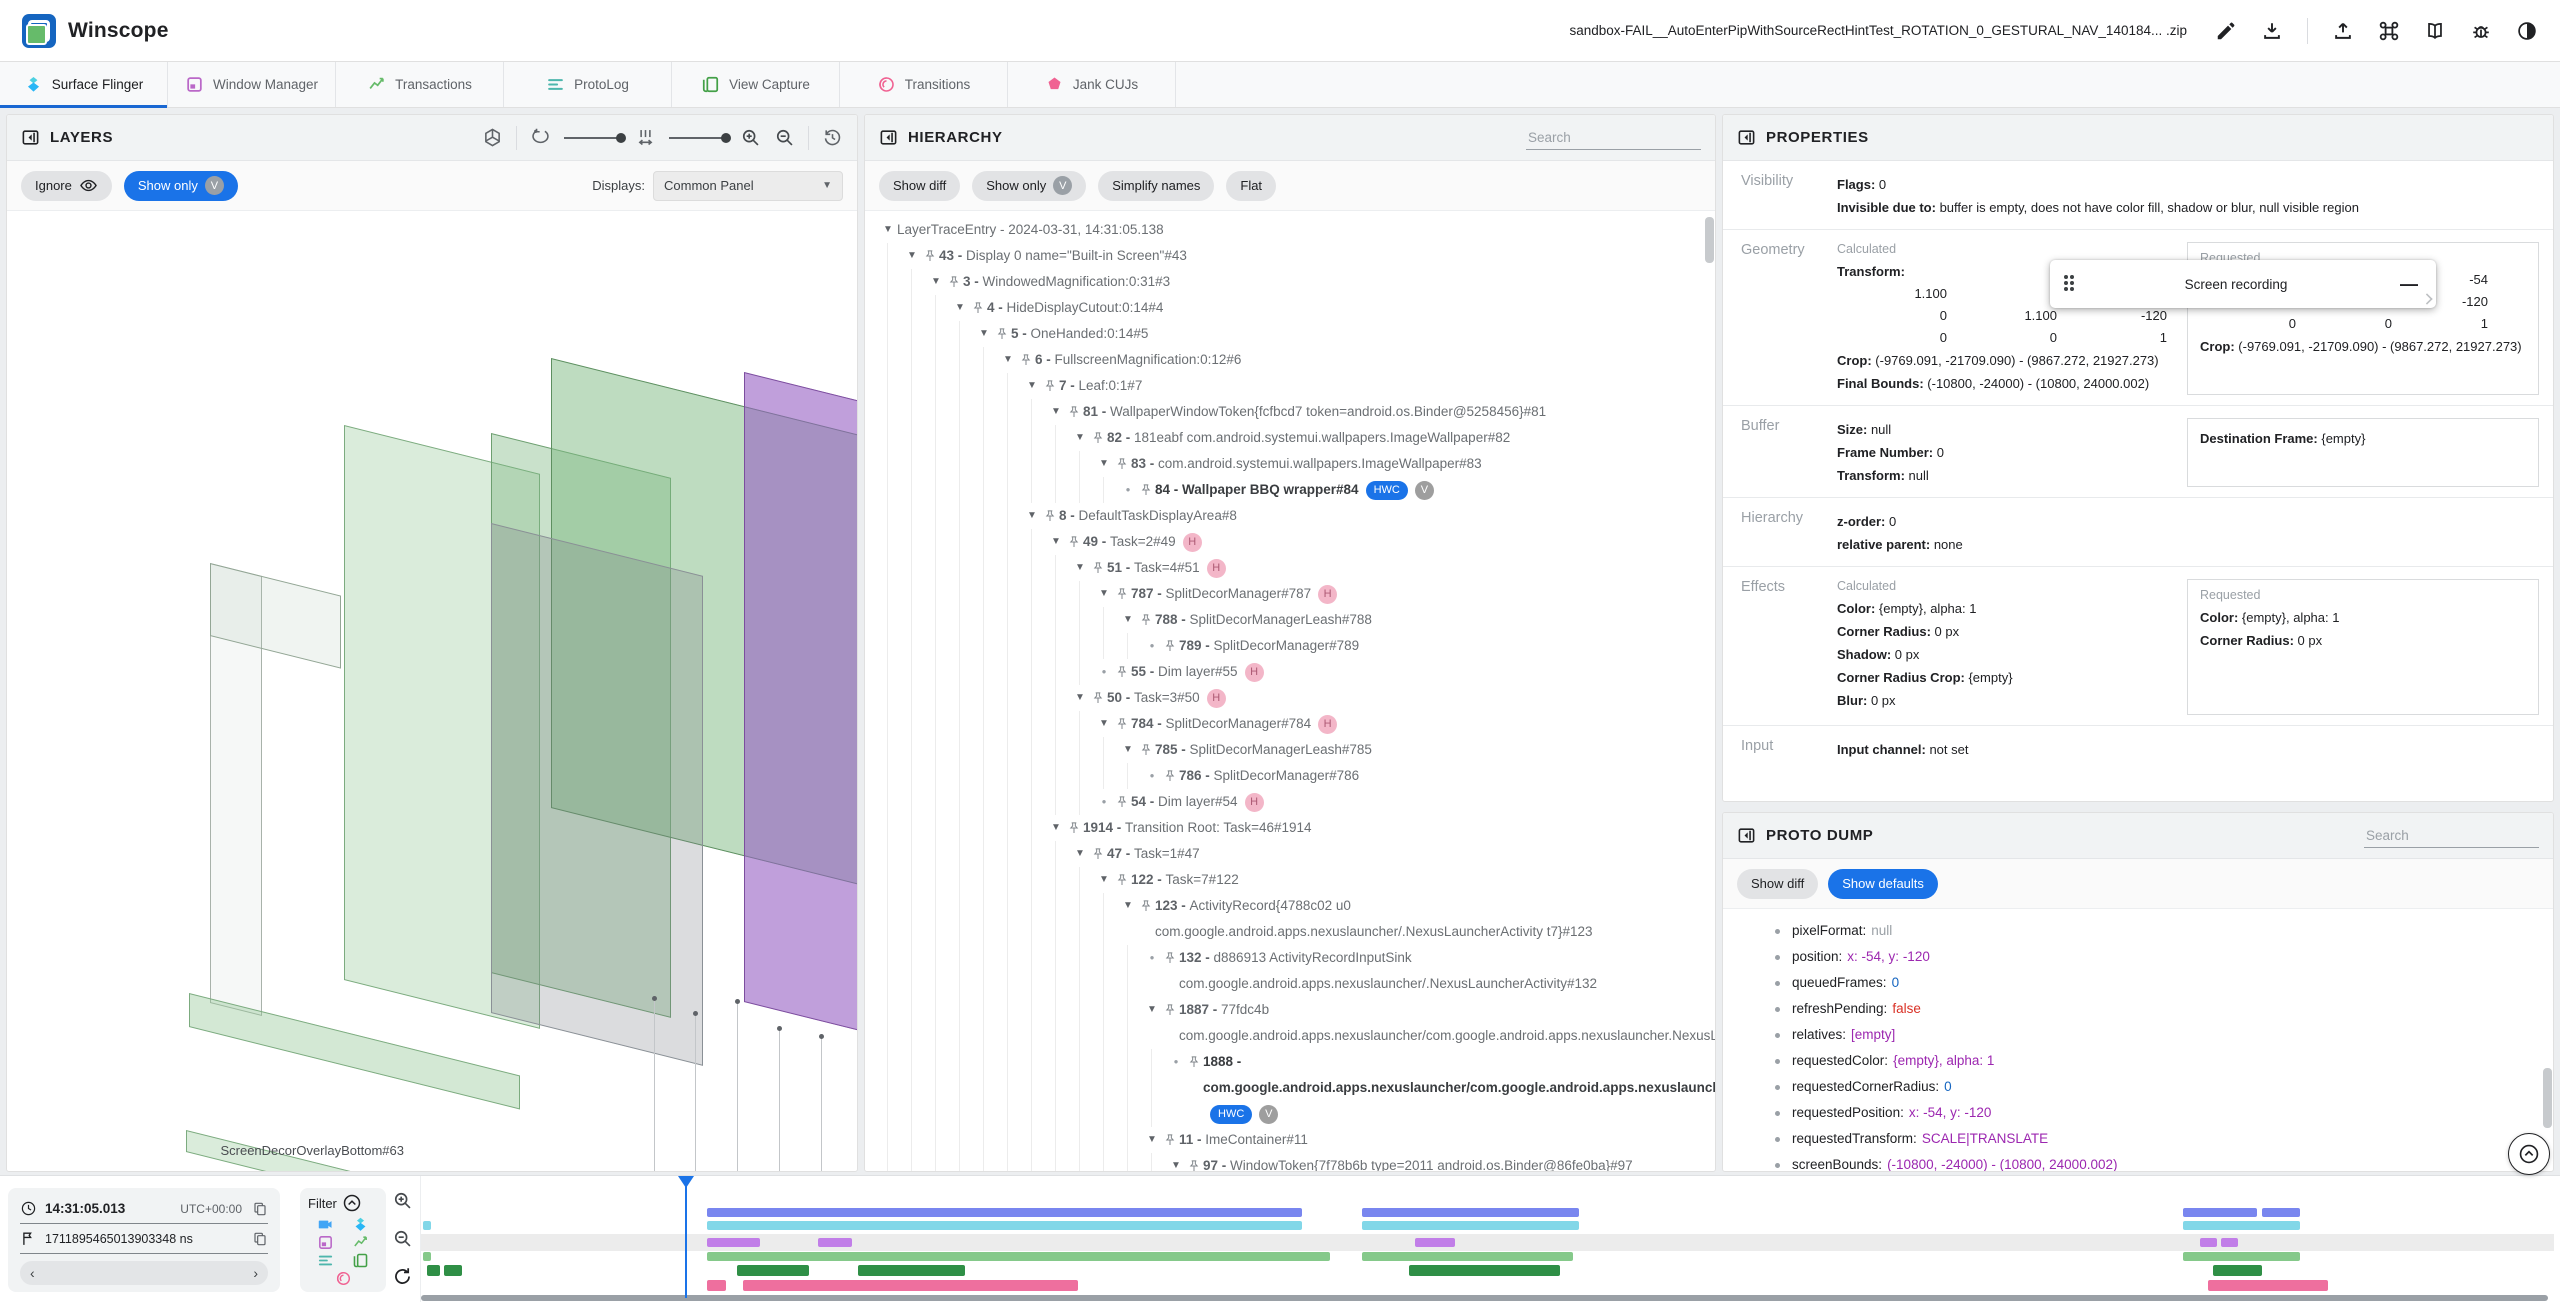  What do you see at coordinates (1290, 828) in the screenshot?
I see `tree-row: ▼ 1914 - Transition Root: Task=46#1914` at bounding box center [1290, 828].